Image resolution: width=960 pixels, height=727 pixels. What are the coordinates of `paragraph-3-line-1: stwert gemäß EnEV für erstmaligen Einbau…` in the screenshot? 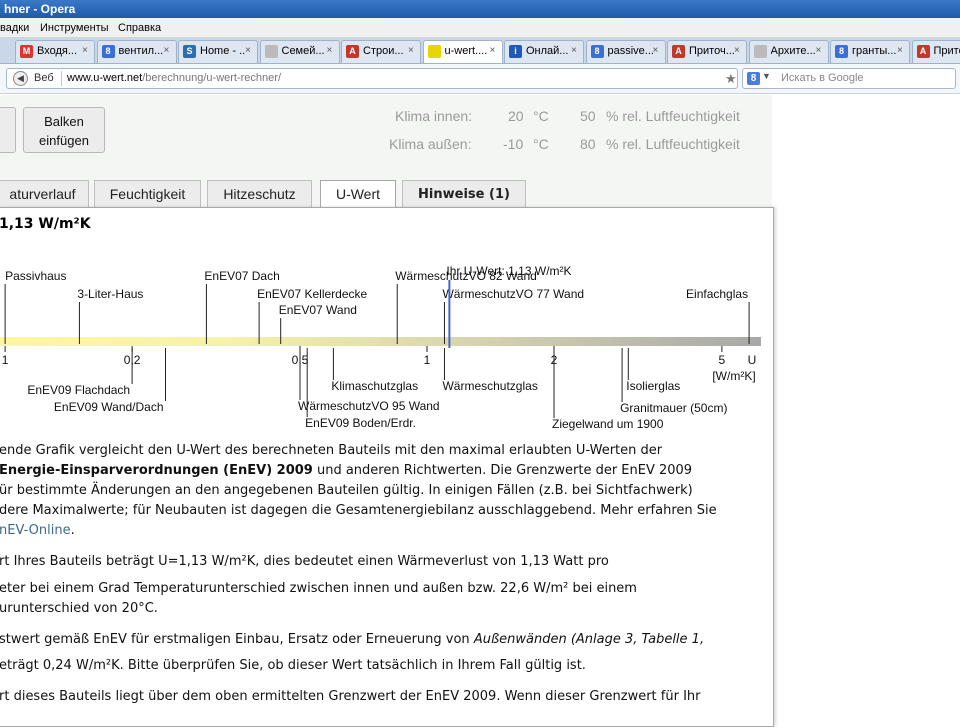 It's located at (352, 639).